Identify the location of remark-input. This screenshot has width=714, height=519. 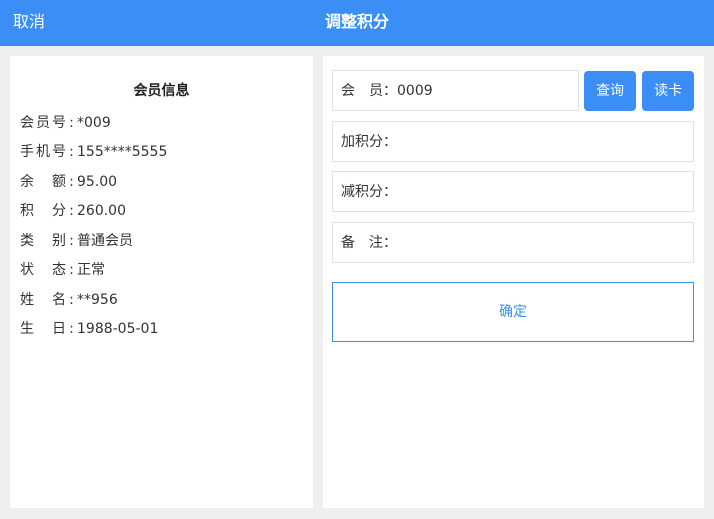
(542, 242).